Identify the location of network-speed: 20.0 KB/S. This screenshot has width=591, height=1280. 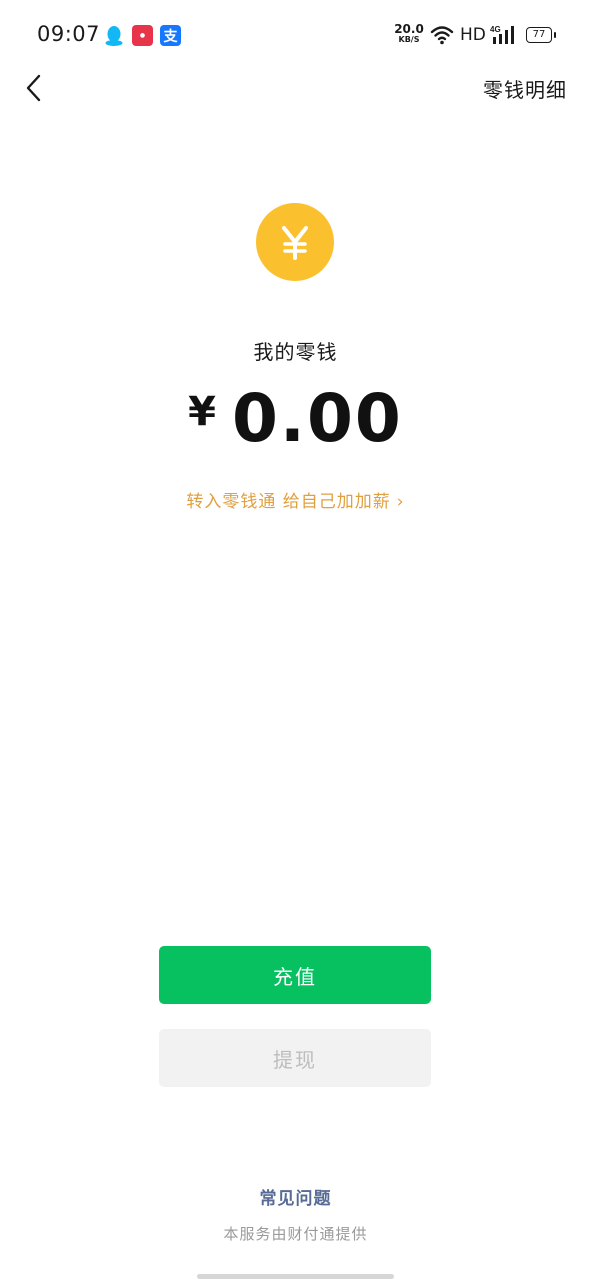
(409, 33).